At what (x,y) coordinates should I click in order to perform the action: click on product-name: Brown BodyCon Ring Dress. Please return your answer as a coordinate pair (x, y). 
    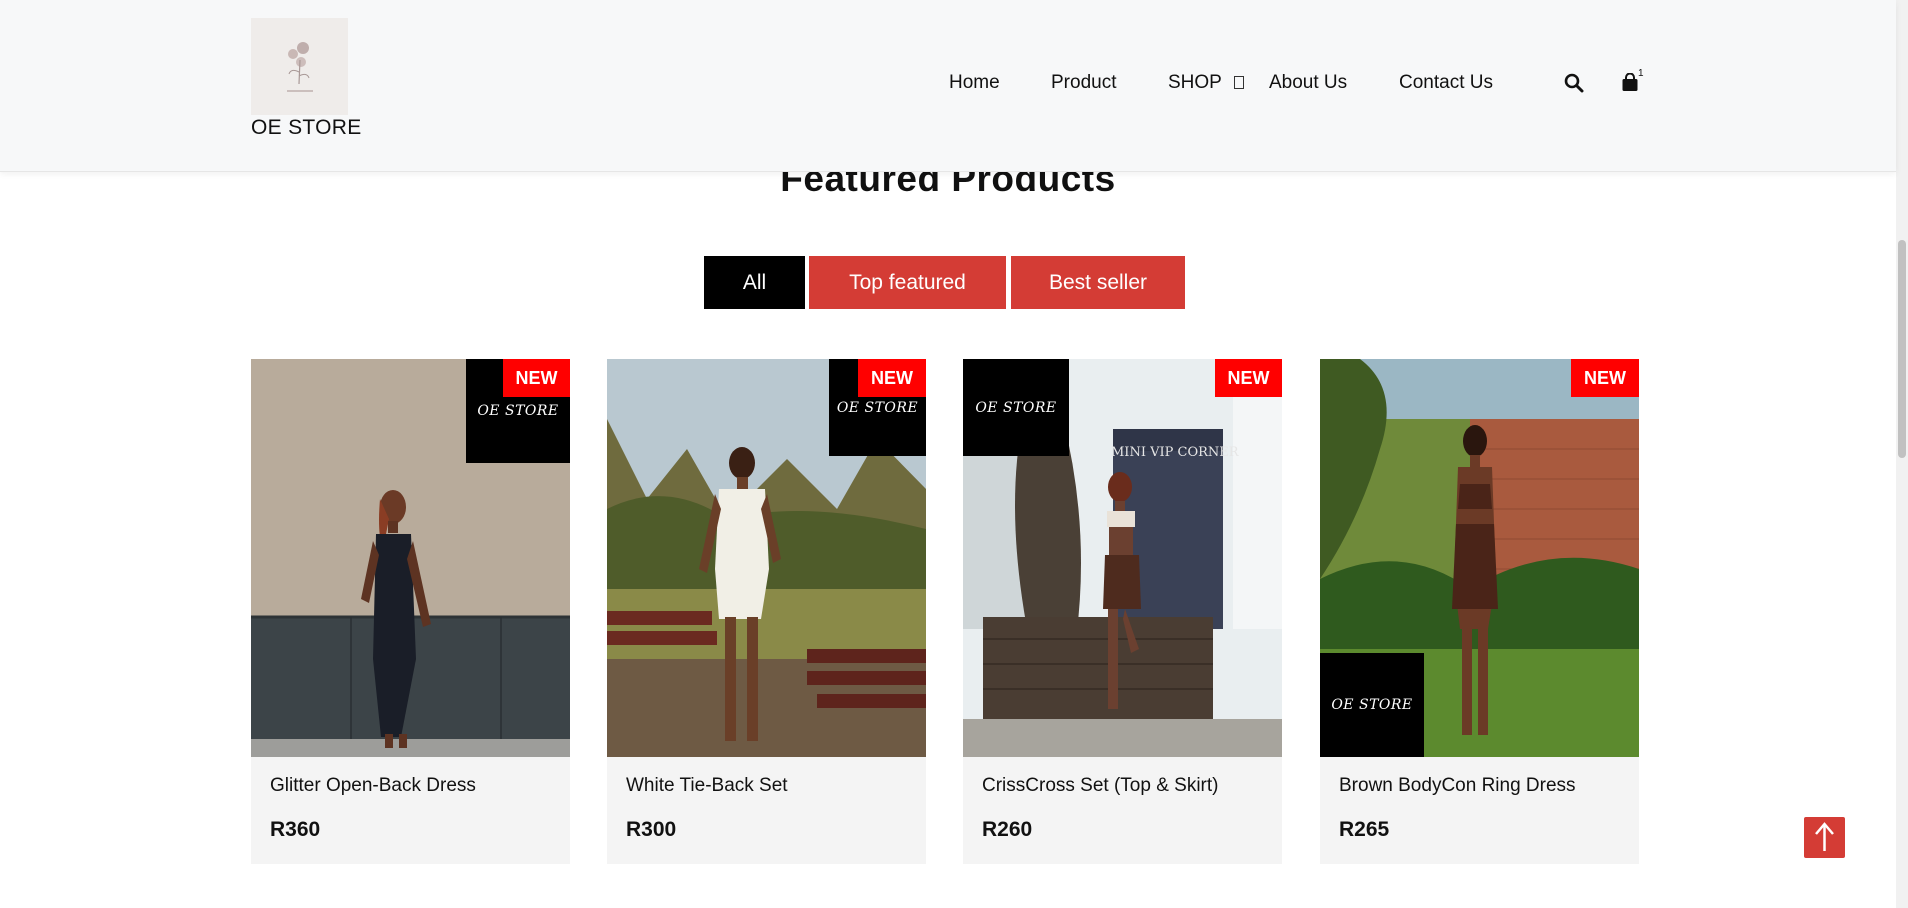
    Looking at the image, I should click on (1457, 786).